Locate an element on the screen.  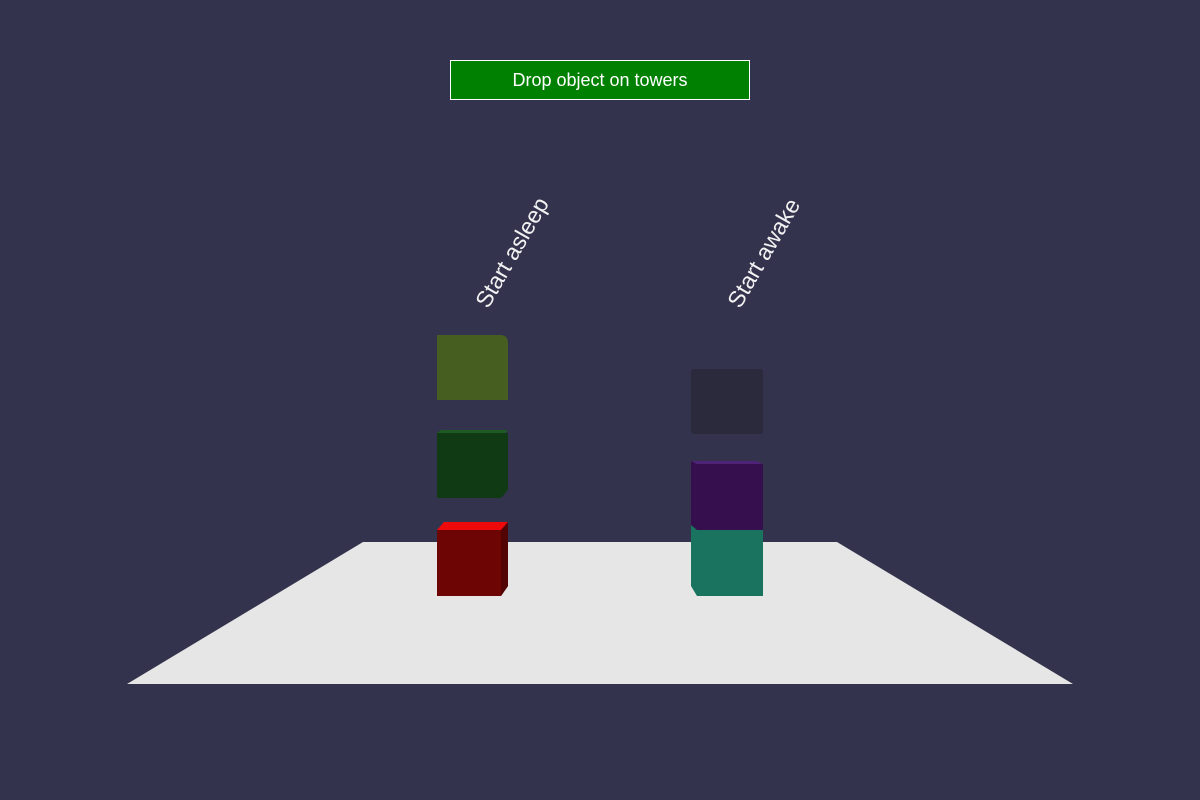
teal-block is located at coordinates (727, 559).